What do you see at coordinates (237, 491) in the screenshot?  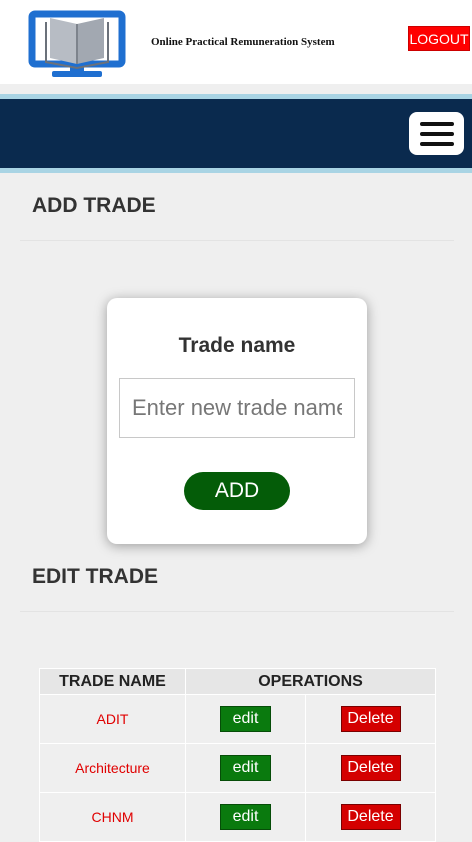 I see `add-trade-button: ADD` at bounding box center [237, 491].